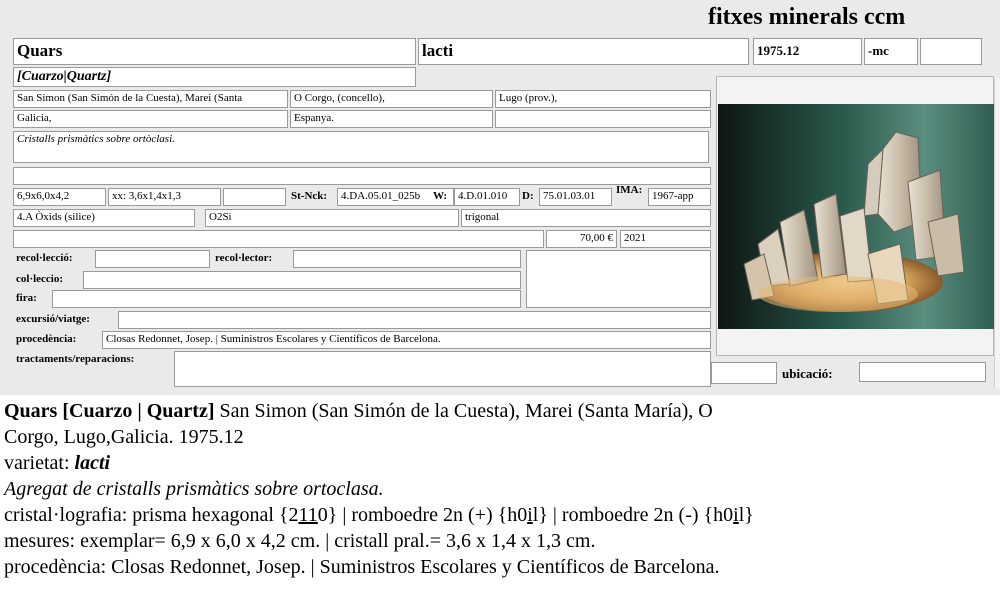 This screenshot has height=605, width=1000. Describe the element at coordinates (44, 258) in the screenshot. I see `recoleccio-label: recol·lecció:` at that location.